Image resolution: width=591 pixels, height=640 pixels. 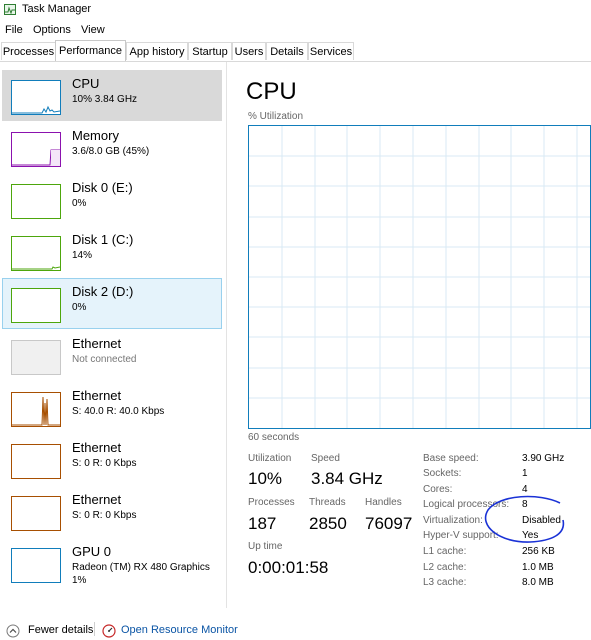 What do you see at coordinates (104, 359) in the screenshot?
I see `resource-detail: Not connected` at bounding box center [104, 359].